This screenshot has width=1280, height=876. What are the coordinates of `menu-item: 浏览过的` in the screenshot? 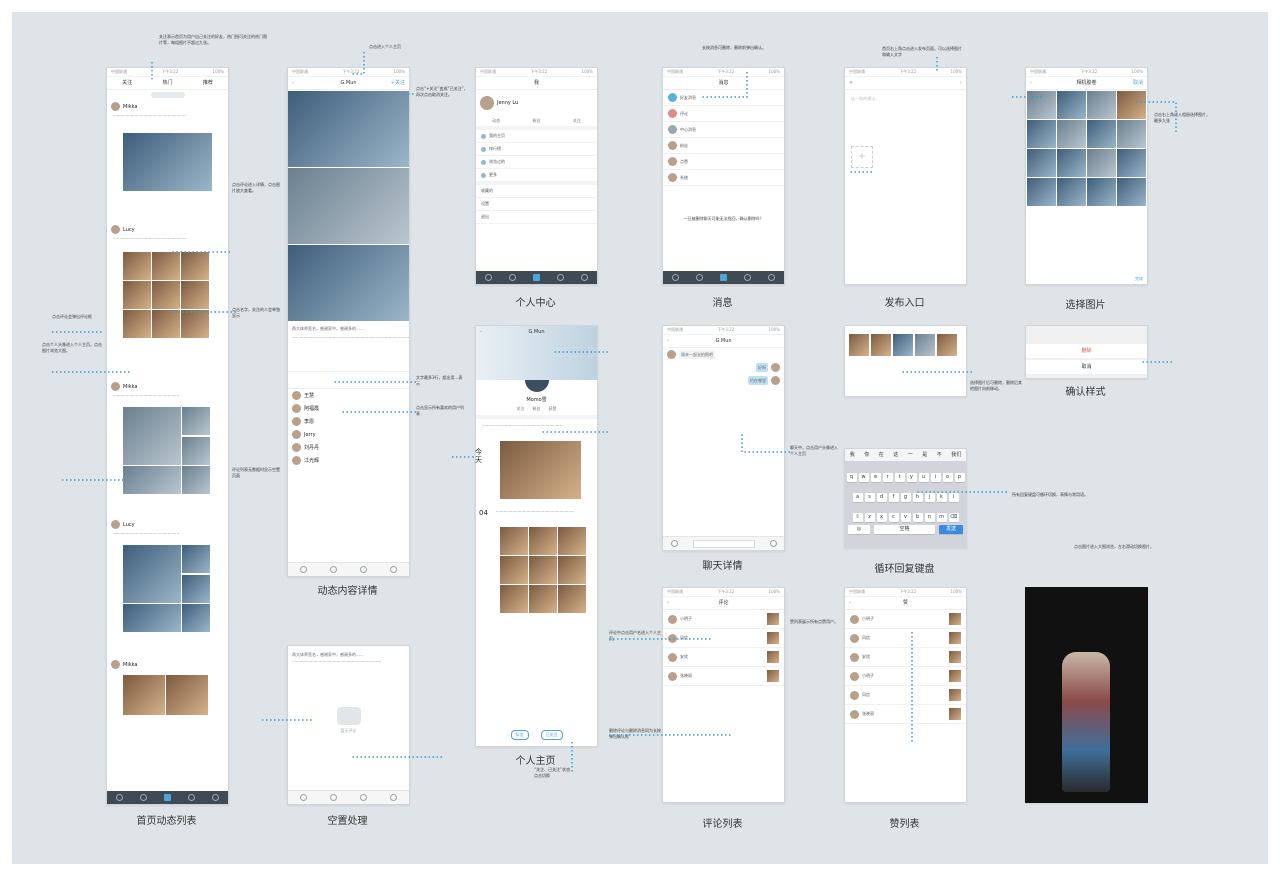 It's located at (536, 162).